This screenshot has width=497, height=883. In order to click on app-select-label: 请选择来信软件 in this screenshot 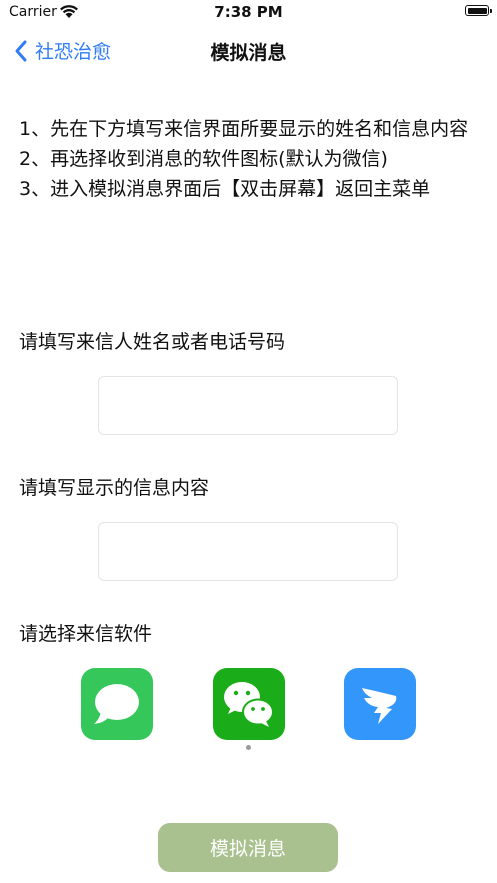, I will do `click(86, 634)`.